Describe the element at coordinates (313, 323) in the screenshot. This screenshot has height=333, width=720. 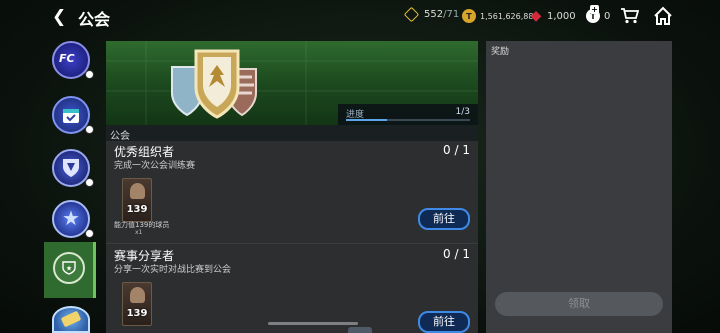
I see `scrollbar` at that location.